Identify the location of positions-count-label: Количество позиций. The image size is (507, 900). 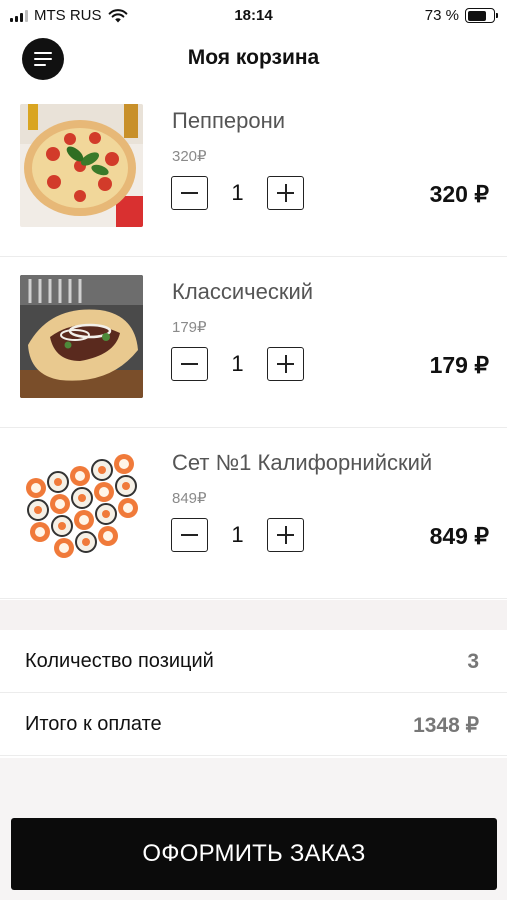
(119, 661).